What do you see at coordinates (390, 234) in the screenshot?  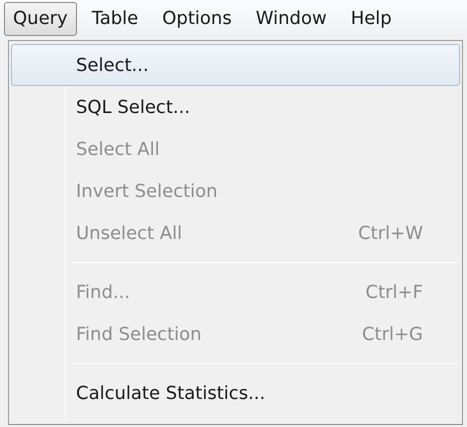 I see `shortcut-label: Ctrl+W` at bounding box center [390, 234].